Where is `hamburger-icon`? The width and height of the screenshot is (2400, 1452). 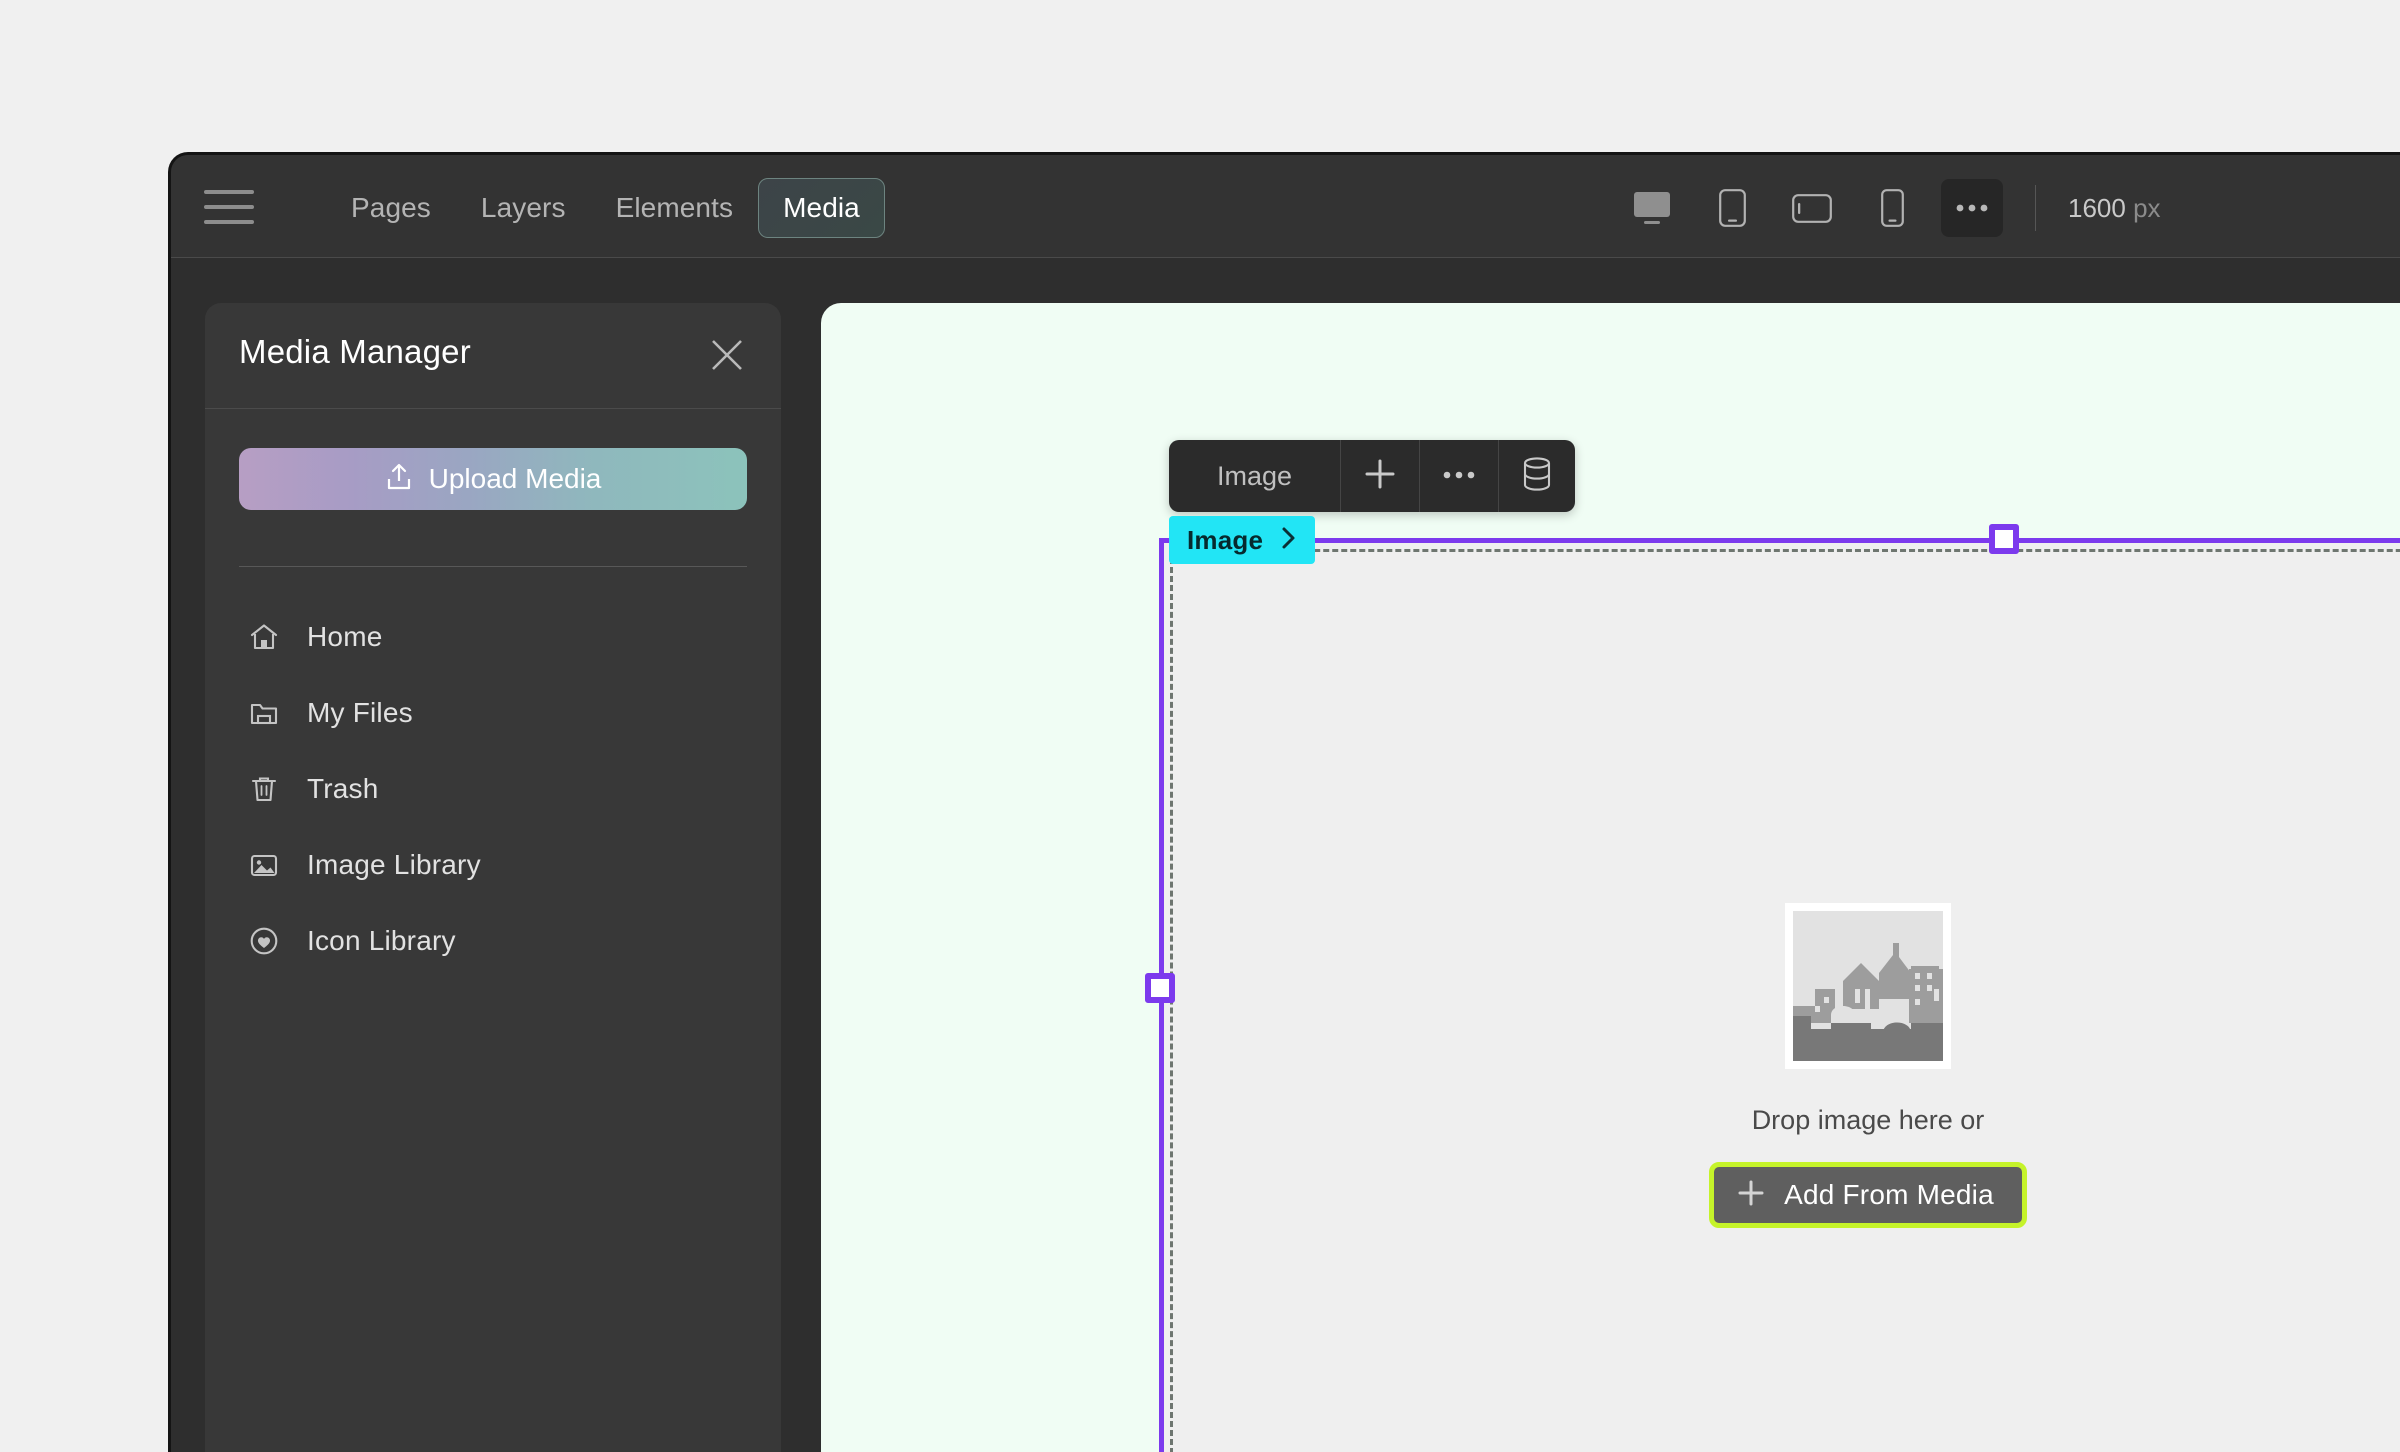 hamburger-icon is located at coordinates (229, 207).